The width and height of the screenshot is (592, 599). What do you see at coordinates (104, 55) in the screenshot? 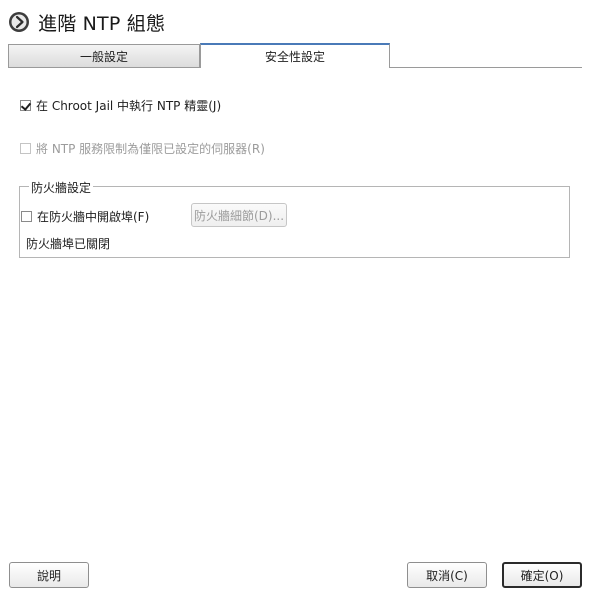
I see `tab-general-settings: 一般設定` at bounding box center [104, 55].